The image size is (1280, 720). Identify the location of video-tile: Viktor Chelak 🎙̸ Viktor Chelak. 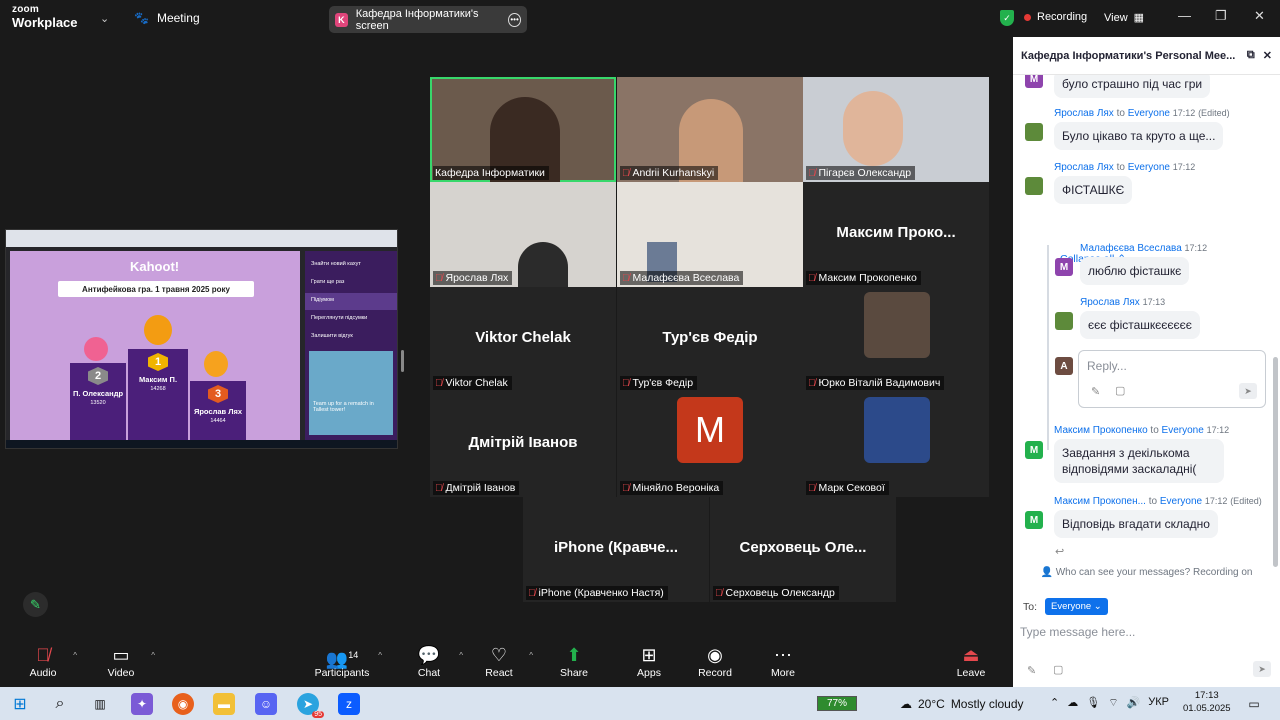
(523, 339).